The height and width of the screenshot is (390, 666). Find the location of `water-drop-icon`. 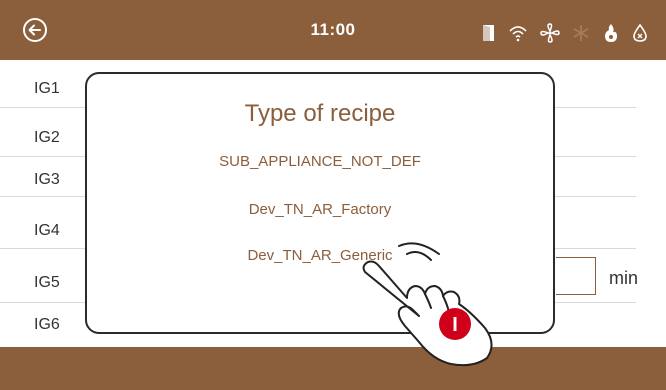

water-drop-icon is located at coordinates (640, 32).